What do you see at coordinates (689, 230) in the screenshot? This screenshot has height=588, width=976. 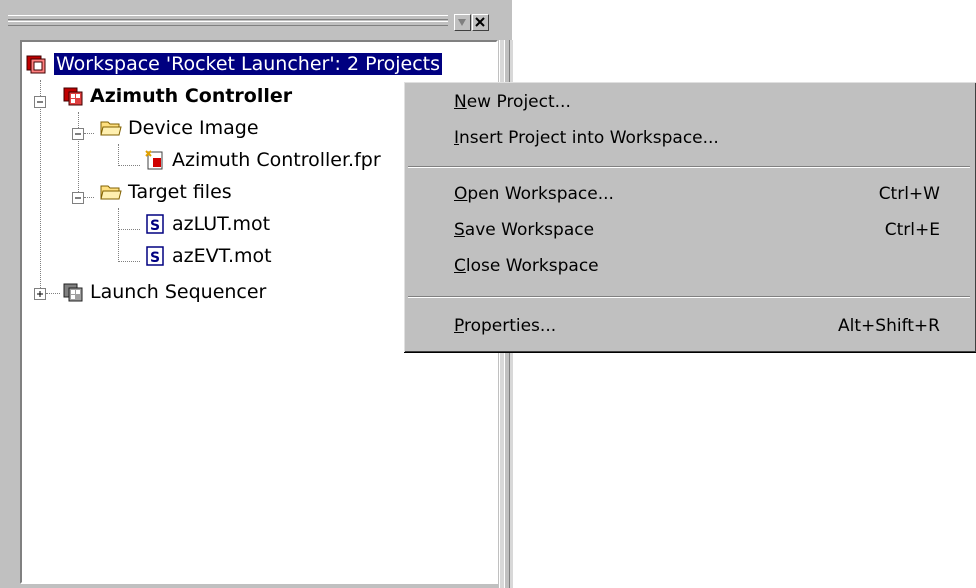 I see `menu-item-save-workspace: Save Workspace Ctrl+E` at bounding box center [689, 230].